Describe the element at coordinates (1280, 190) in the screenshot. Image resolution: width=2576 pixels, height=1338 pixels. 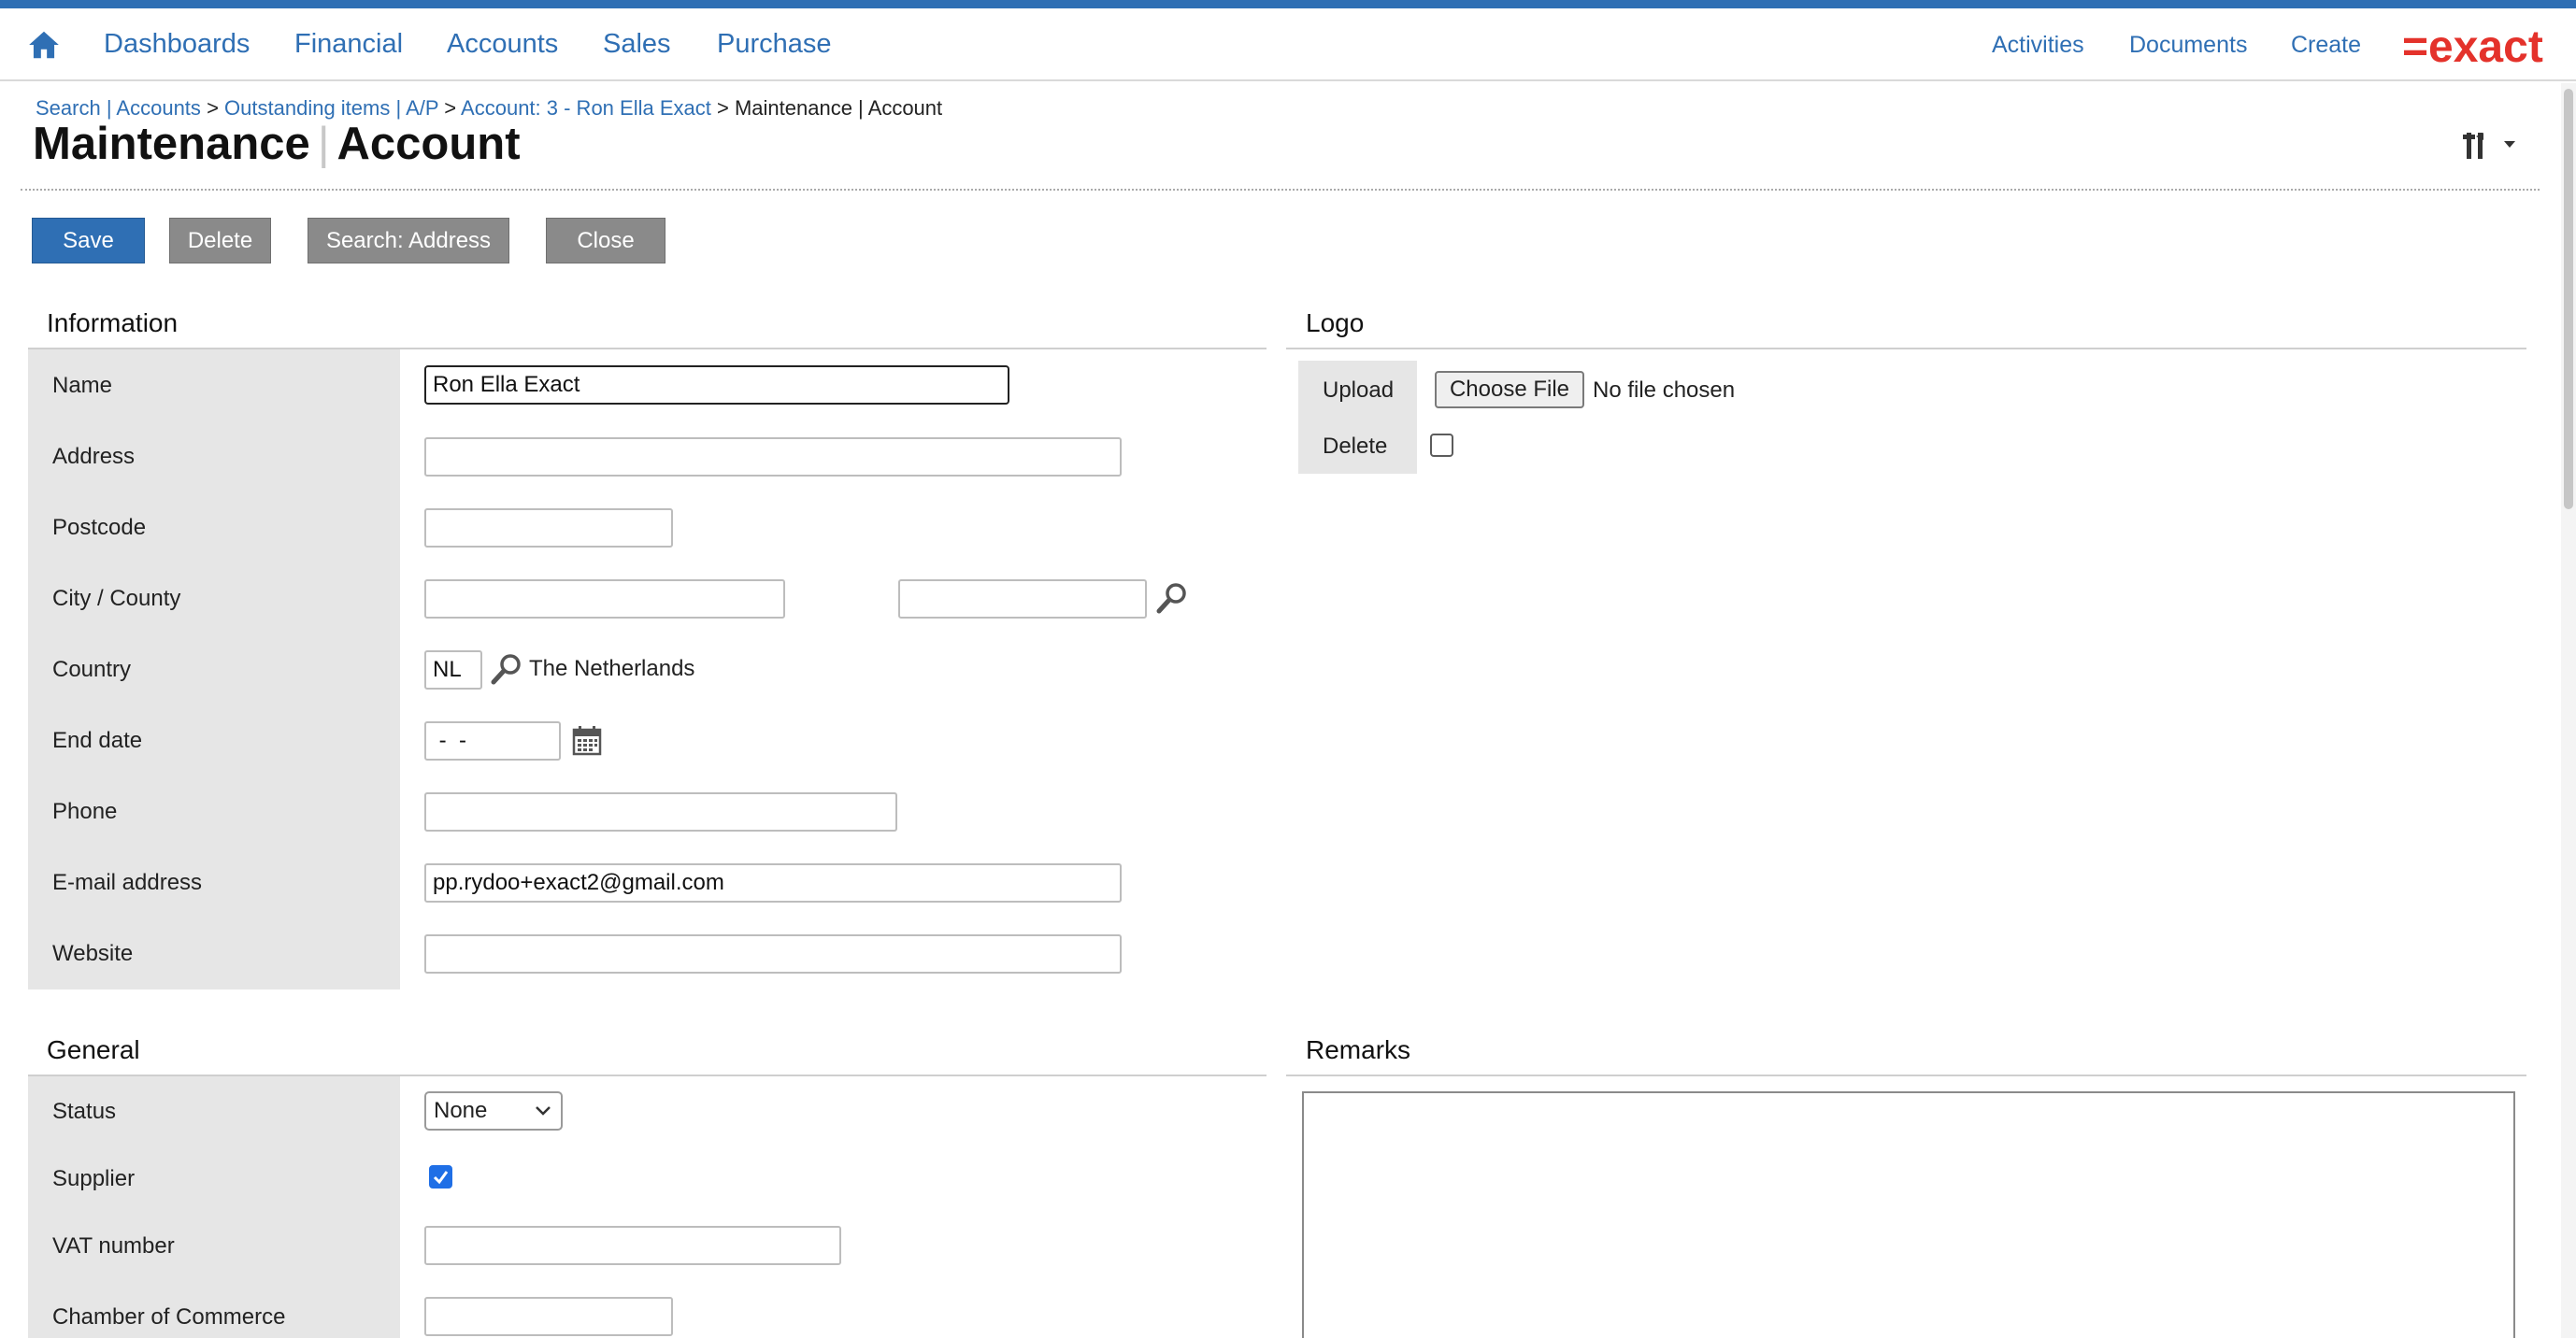
I see `title-divider` at that location.